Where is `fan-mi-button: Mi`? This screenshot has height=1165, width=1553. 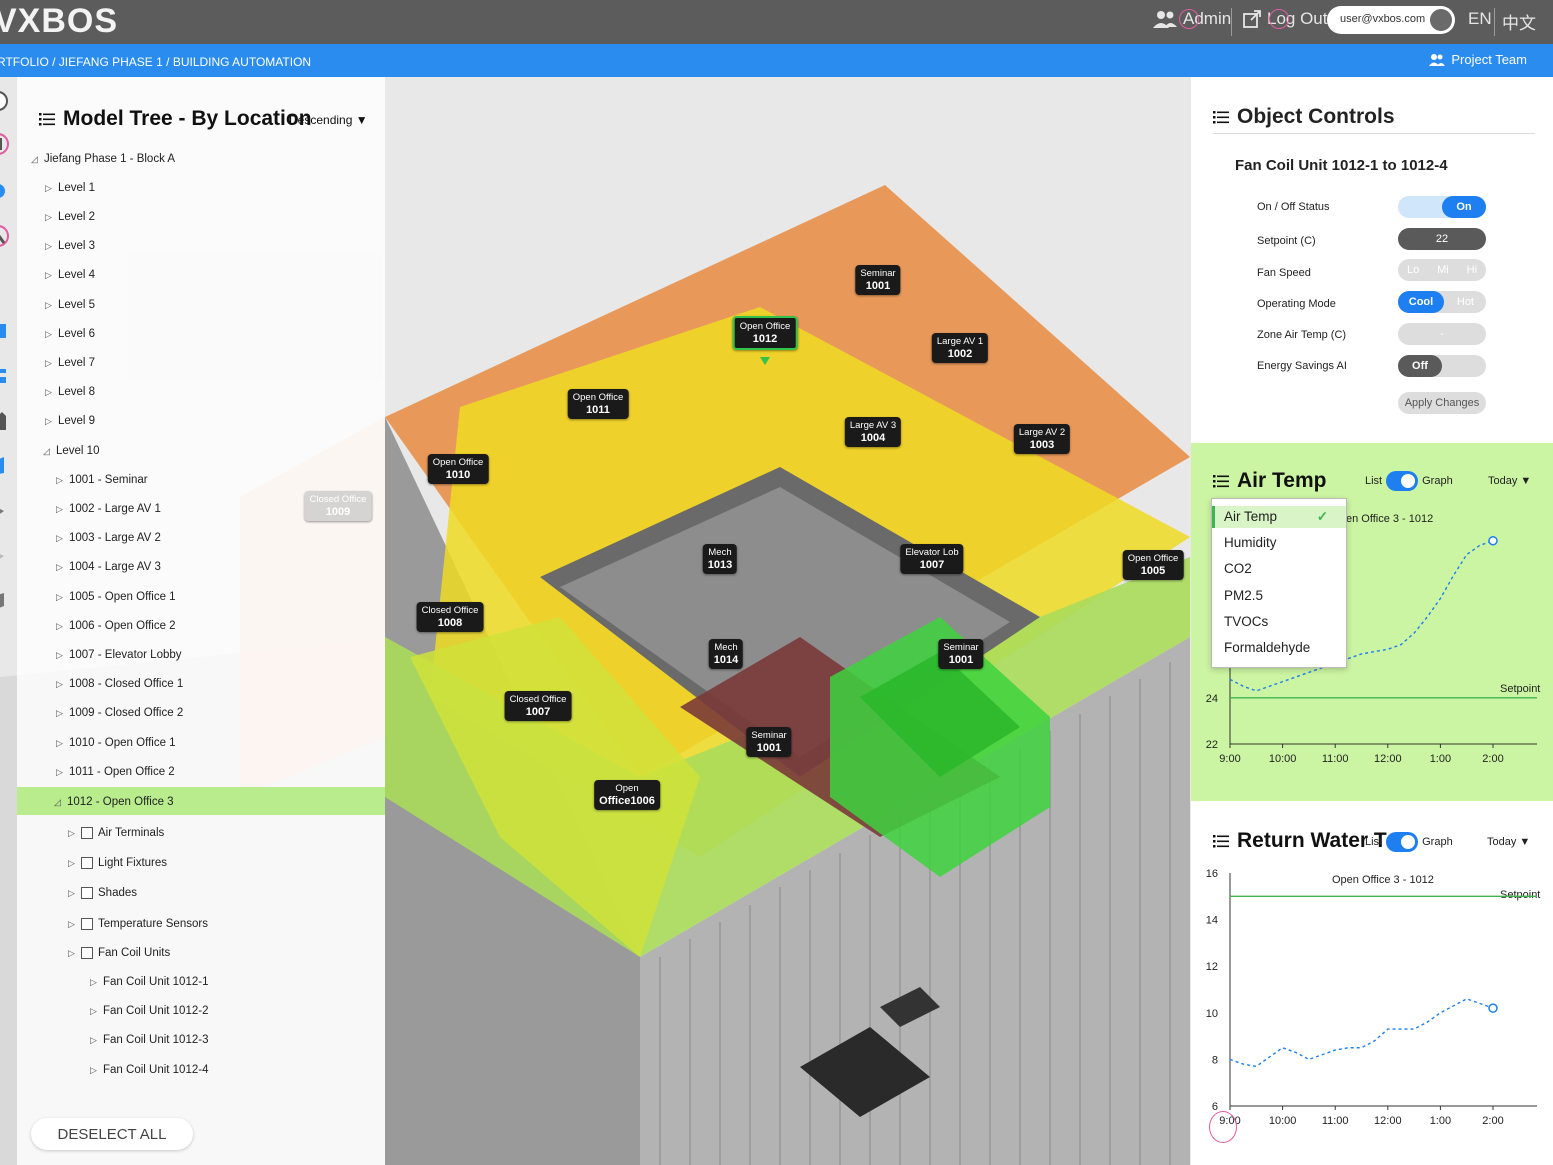
fan-mi-button: Mi is located at coordinates (1443, 272).